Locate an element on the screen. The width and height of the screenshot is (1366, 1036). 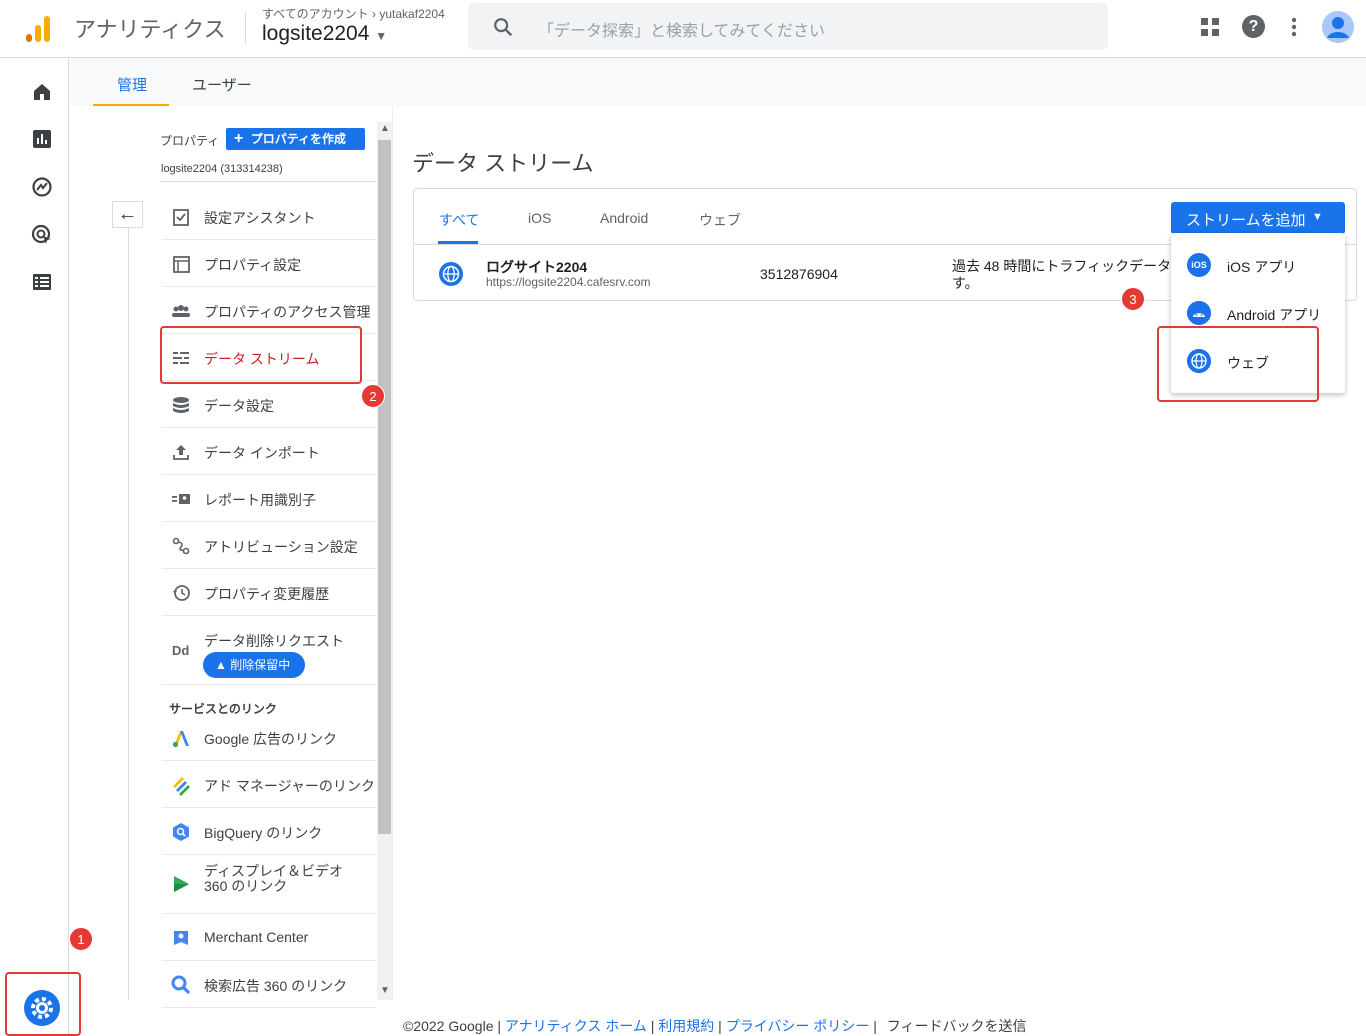
link-item-label: Merchant Center is located at coordinates (256, 937).